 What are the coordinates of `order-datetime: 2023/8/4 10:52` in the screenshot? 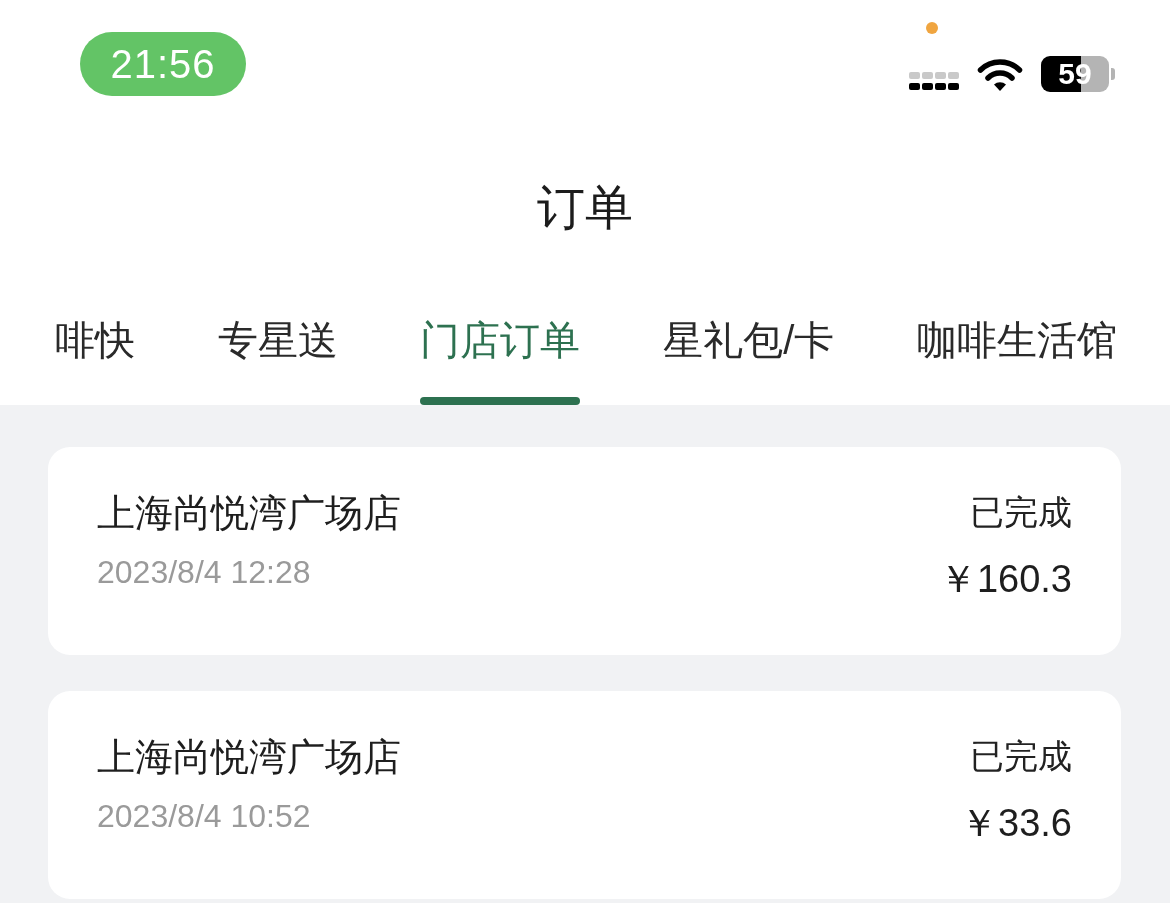 It's located at (204, 816).